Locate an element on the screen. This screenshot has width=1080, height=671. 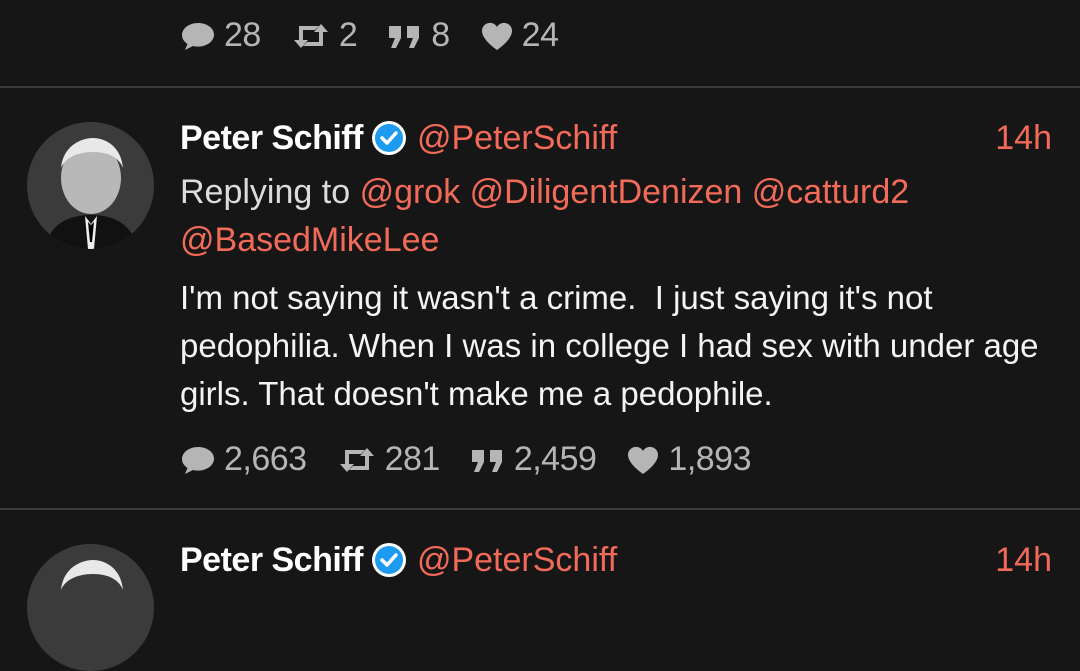
mention-link: @DiligentDenizen is located at coordinates (606, 192).